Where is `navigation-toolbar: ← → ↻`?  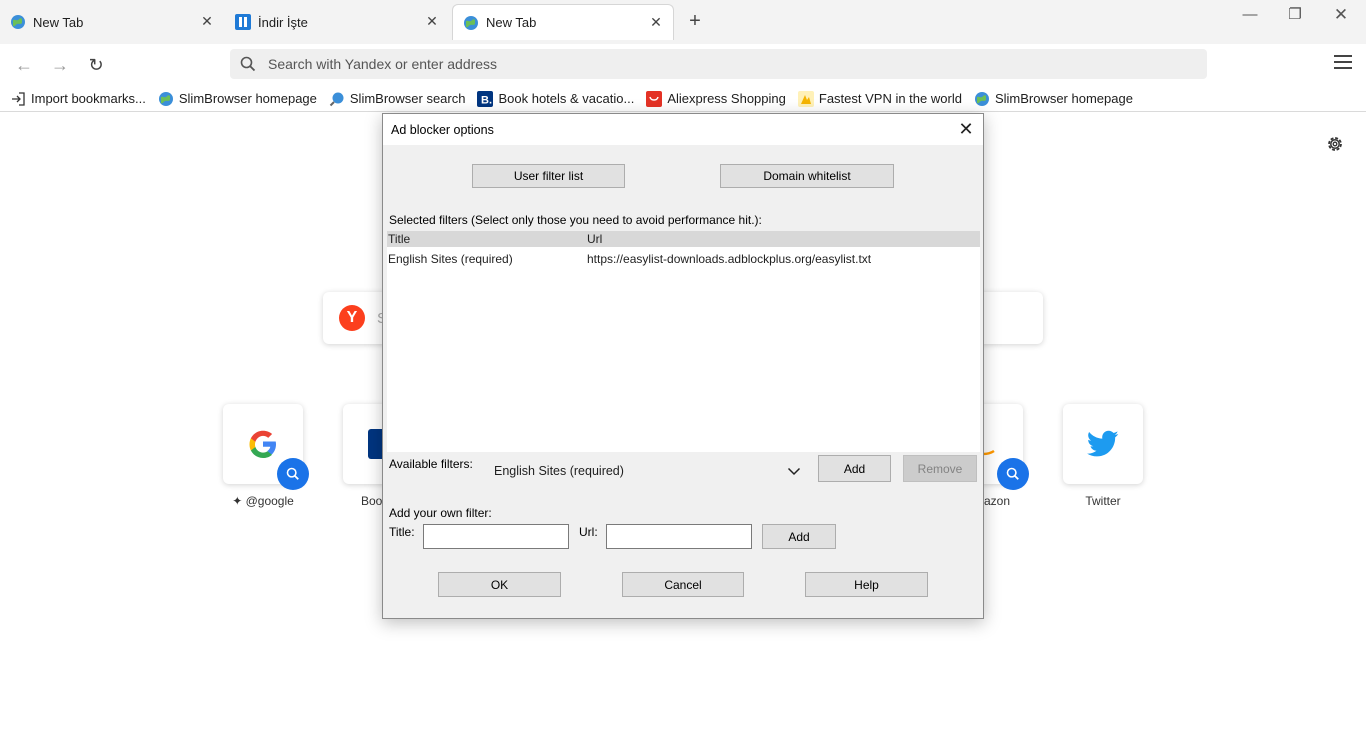
navigation-toolbar: ← → ↻ is located at coordinates (683, 64).